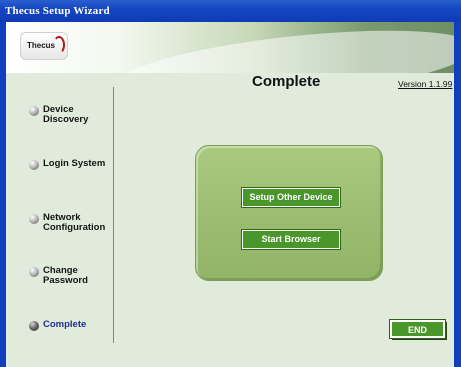  I want to click on start-browser-button: Start Browser, so click(291, 239).